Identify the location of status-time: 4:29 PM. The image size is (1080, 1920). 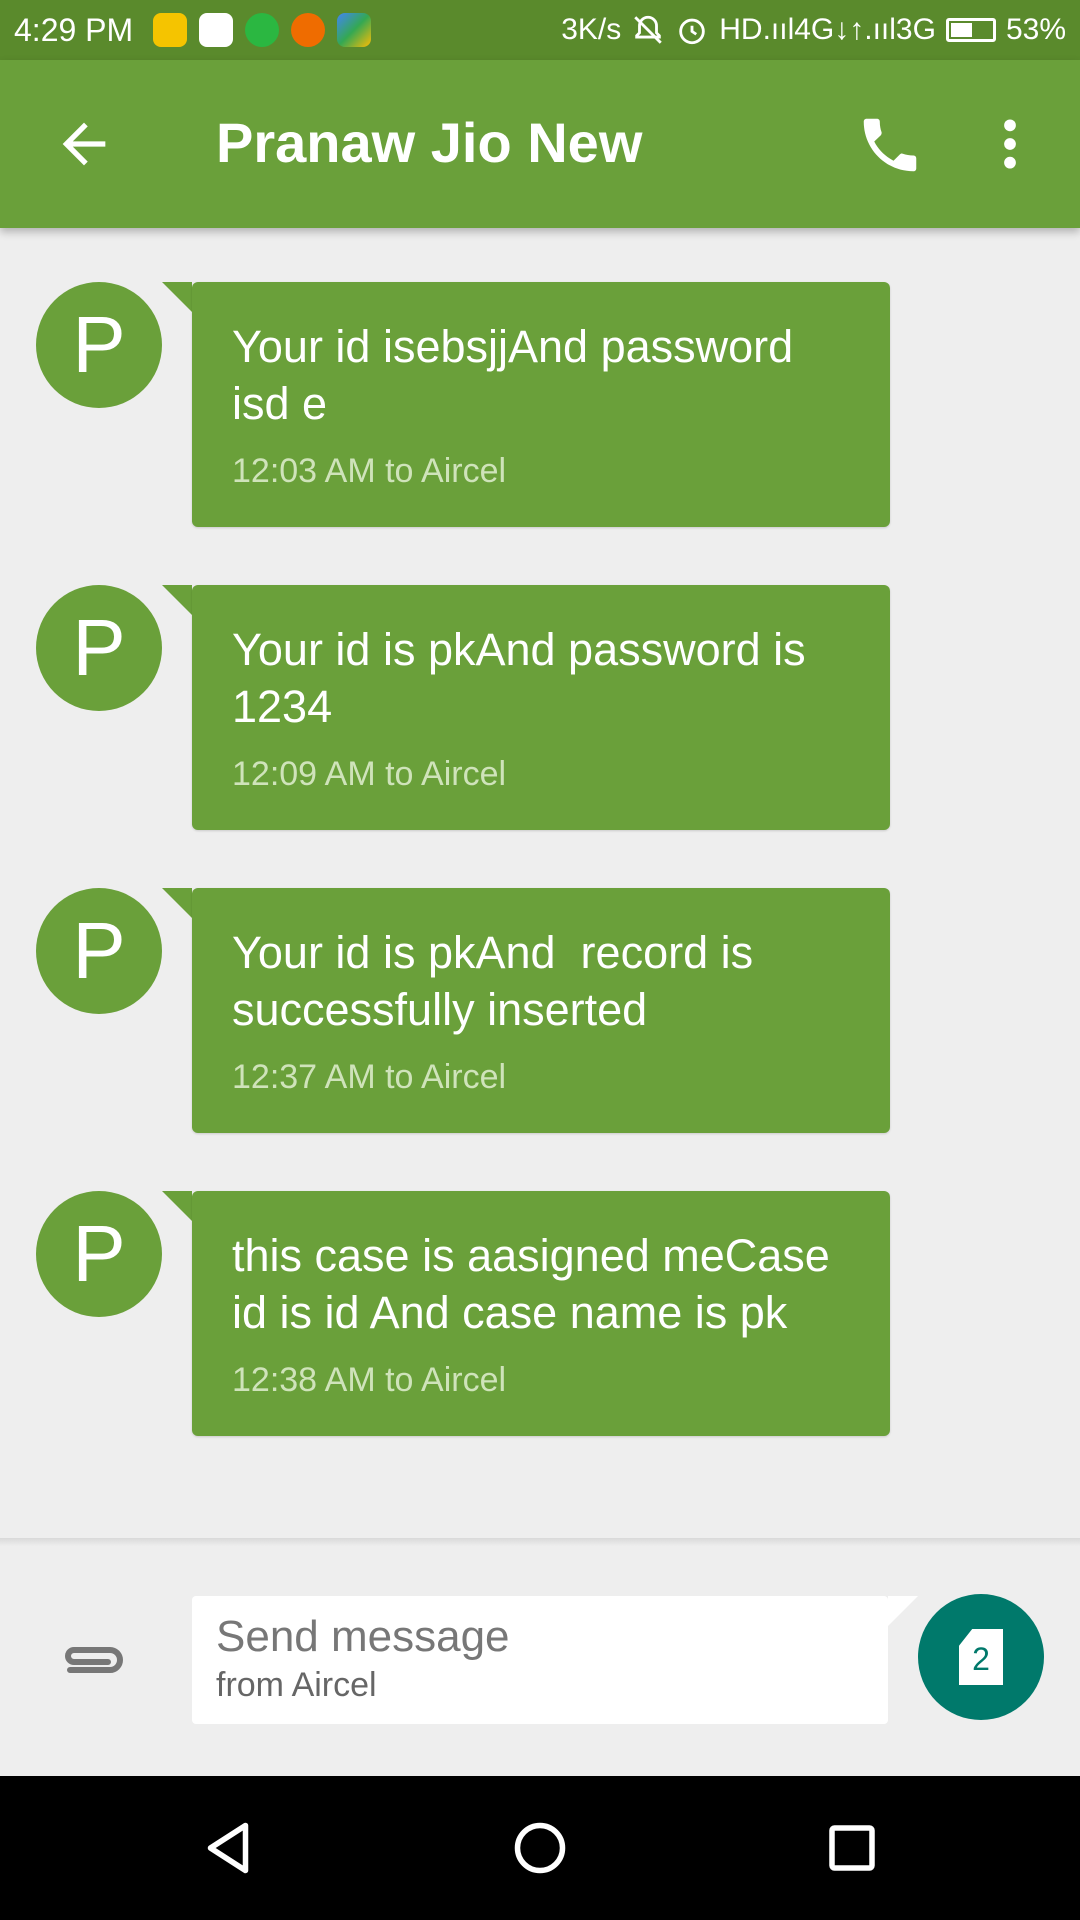
(74, 29).